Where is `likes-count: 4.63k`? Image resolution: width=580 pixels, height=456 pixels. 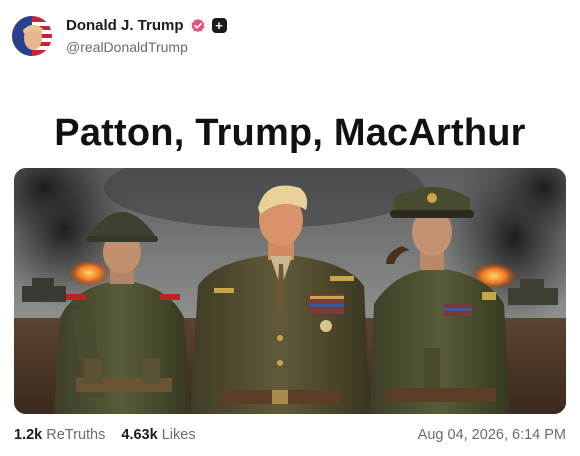 likes-count: 4.63k is located at coordinates (139, 435).